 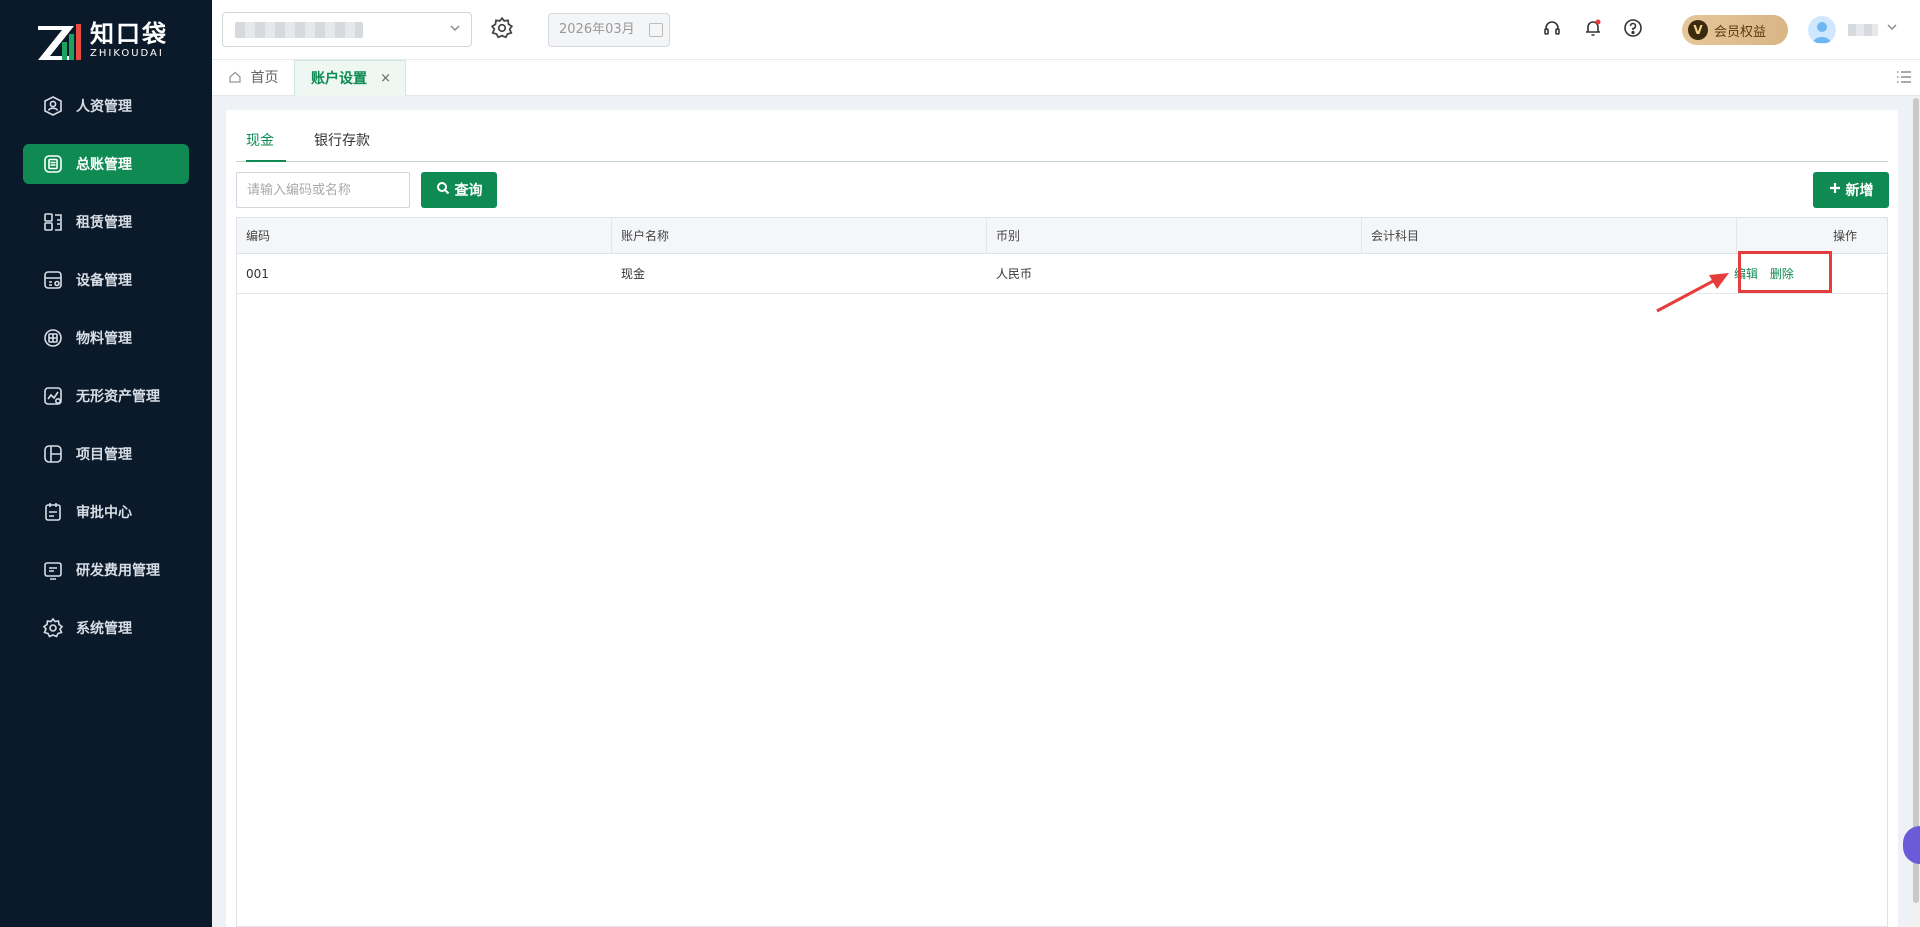 I want to click on sidebar-item-label: 无形资产管理, so click(x=118, y=397).